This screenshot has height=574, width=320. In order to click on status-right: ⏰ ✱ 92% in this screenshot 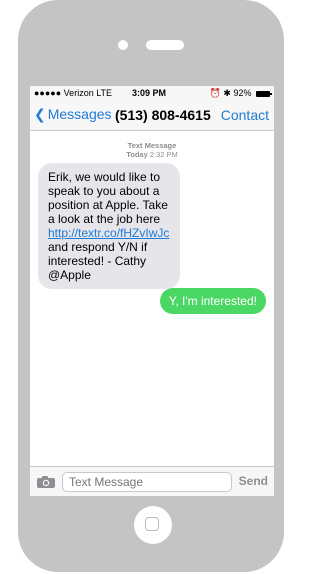, I will do `click(240, 93)`.